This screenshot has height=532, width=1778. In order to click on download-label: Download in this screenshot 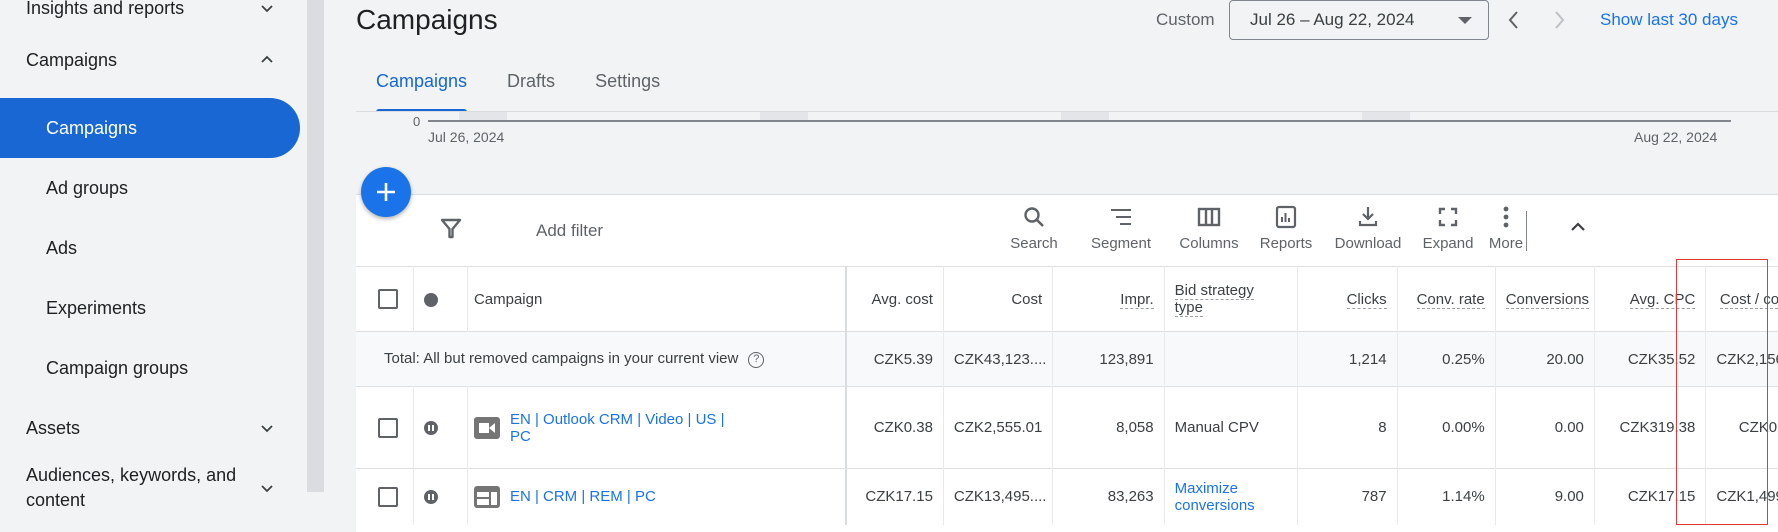, I will do `click(1368, 243)`.